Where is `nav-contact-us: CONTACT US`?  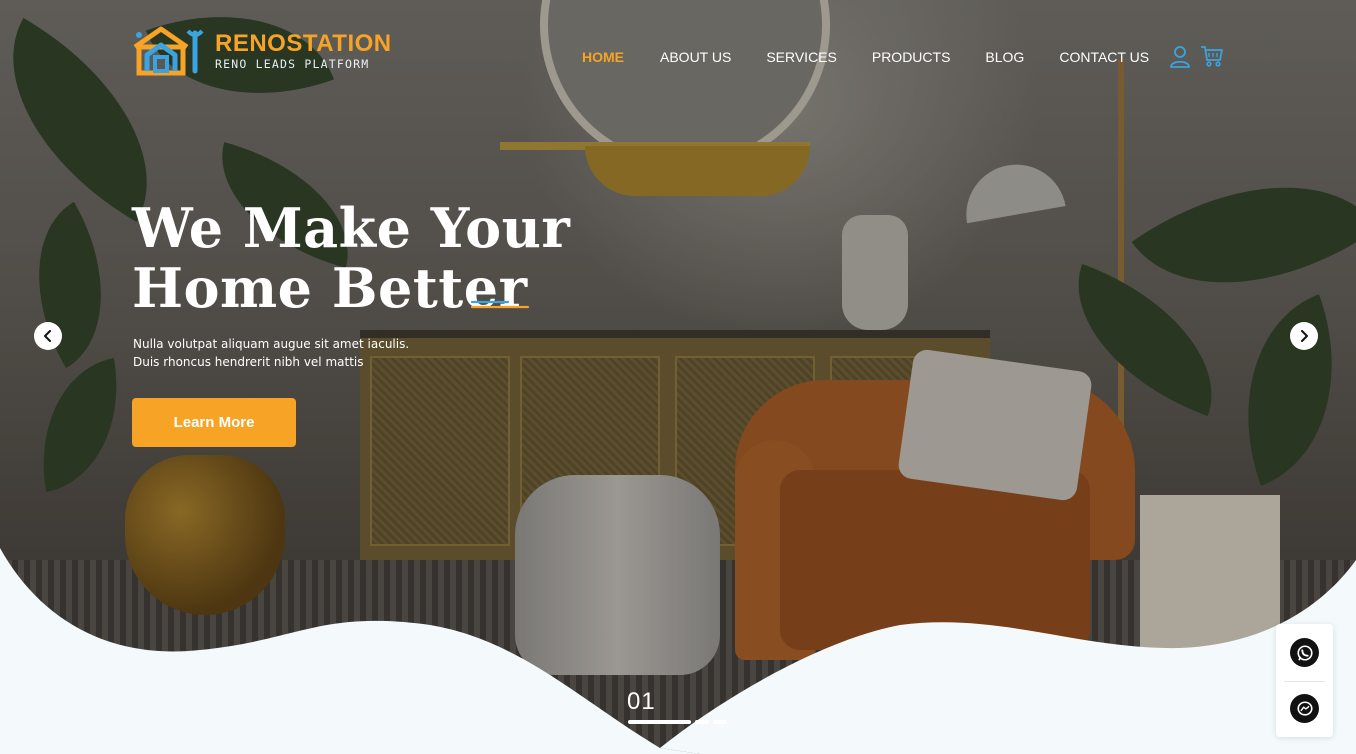
nav-contact-us: CONTACT US is located at coordinates (1104, 57).